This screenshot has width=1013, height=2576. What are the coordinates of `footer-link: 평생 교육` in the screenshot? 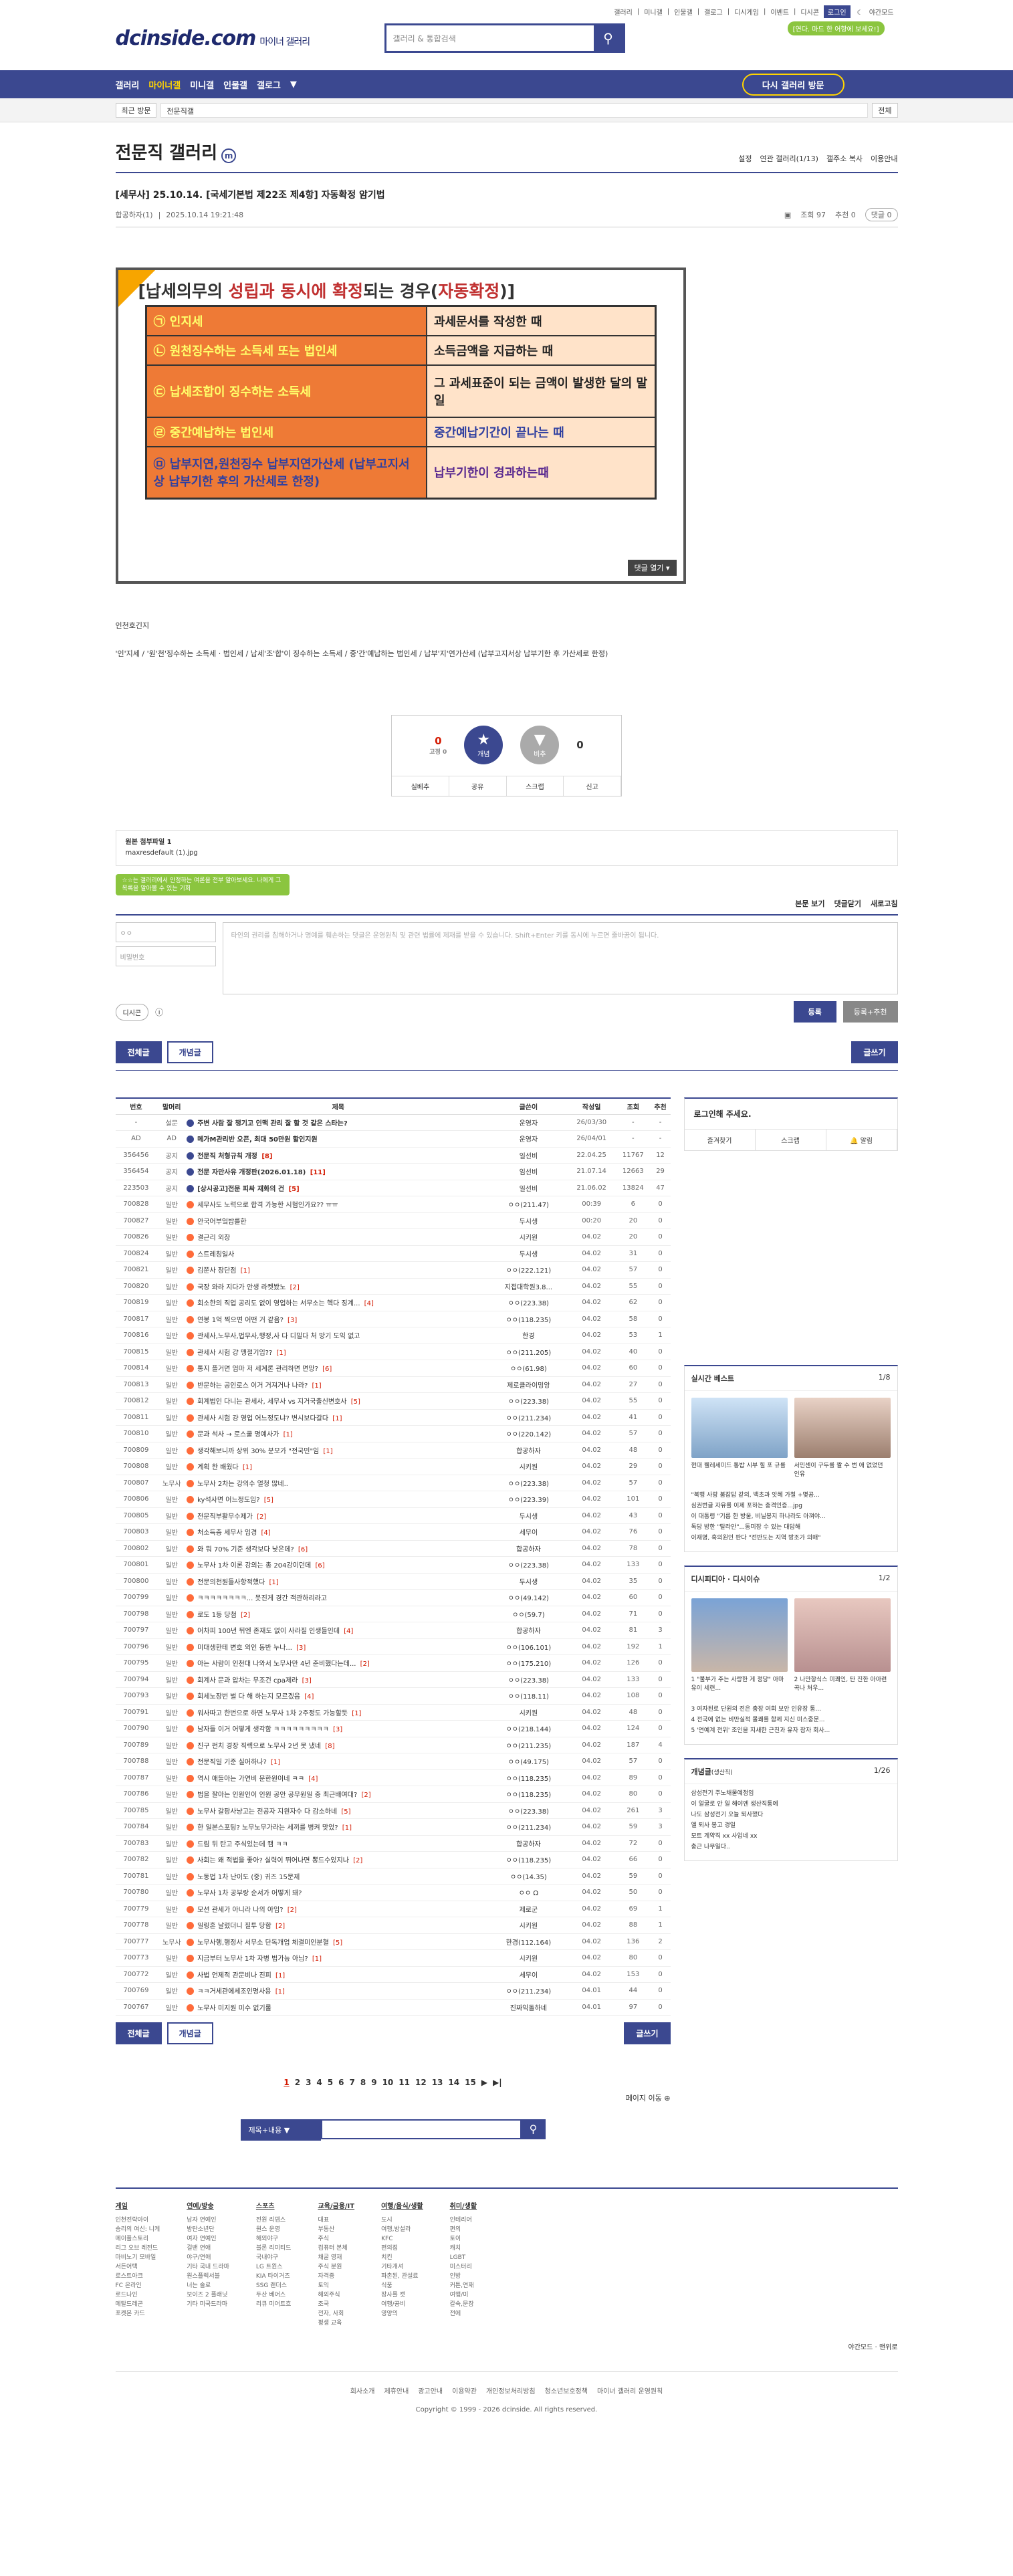 It's located at (336, 2323).